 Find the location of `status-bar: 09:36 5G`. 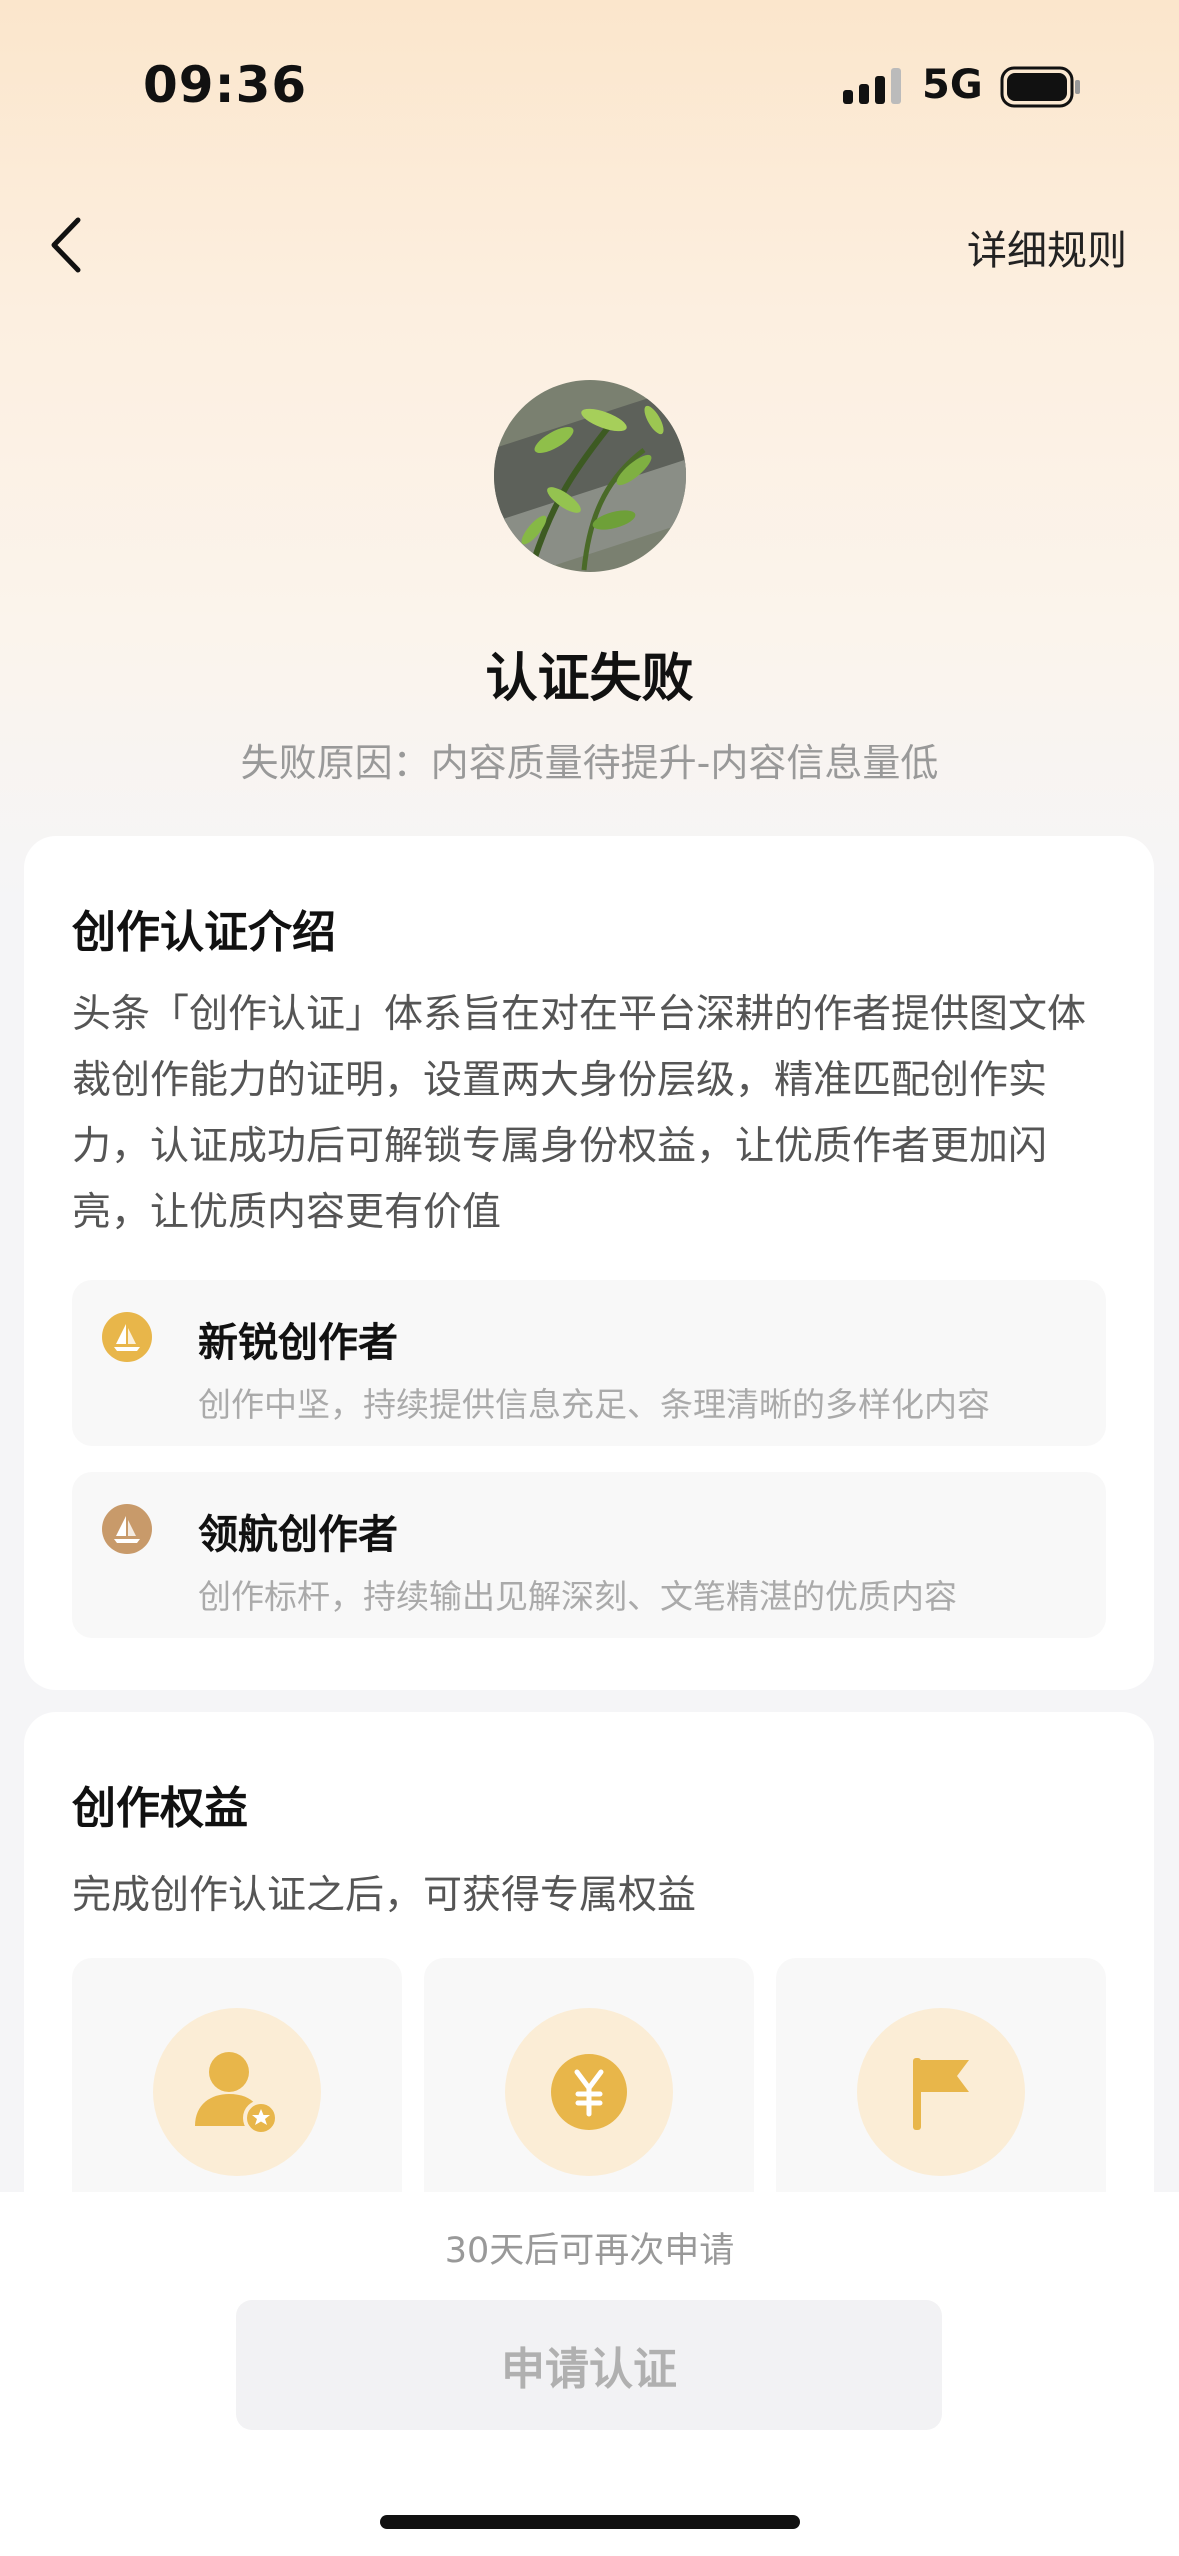

status-bar: 09:36 5G is located at coordinates (589, 85).